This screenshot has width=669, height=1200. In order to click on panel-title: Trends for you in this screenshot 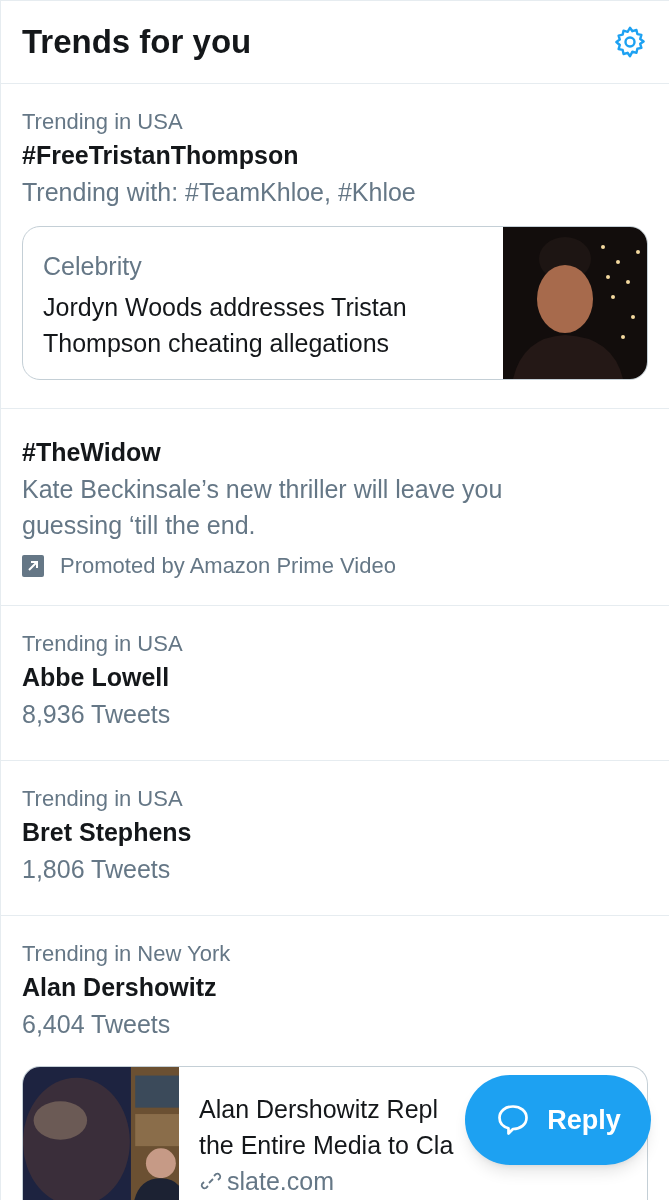, I will do `click(137, 42)`.